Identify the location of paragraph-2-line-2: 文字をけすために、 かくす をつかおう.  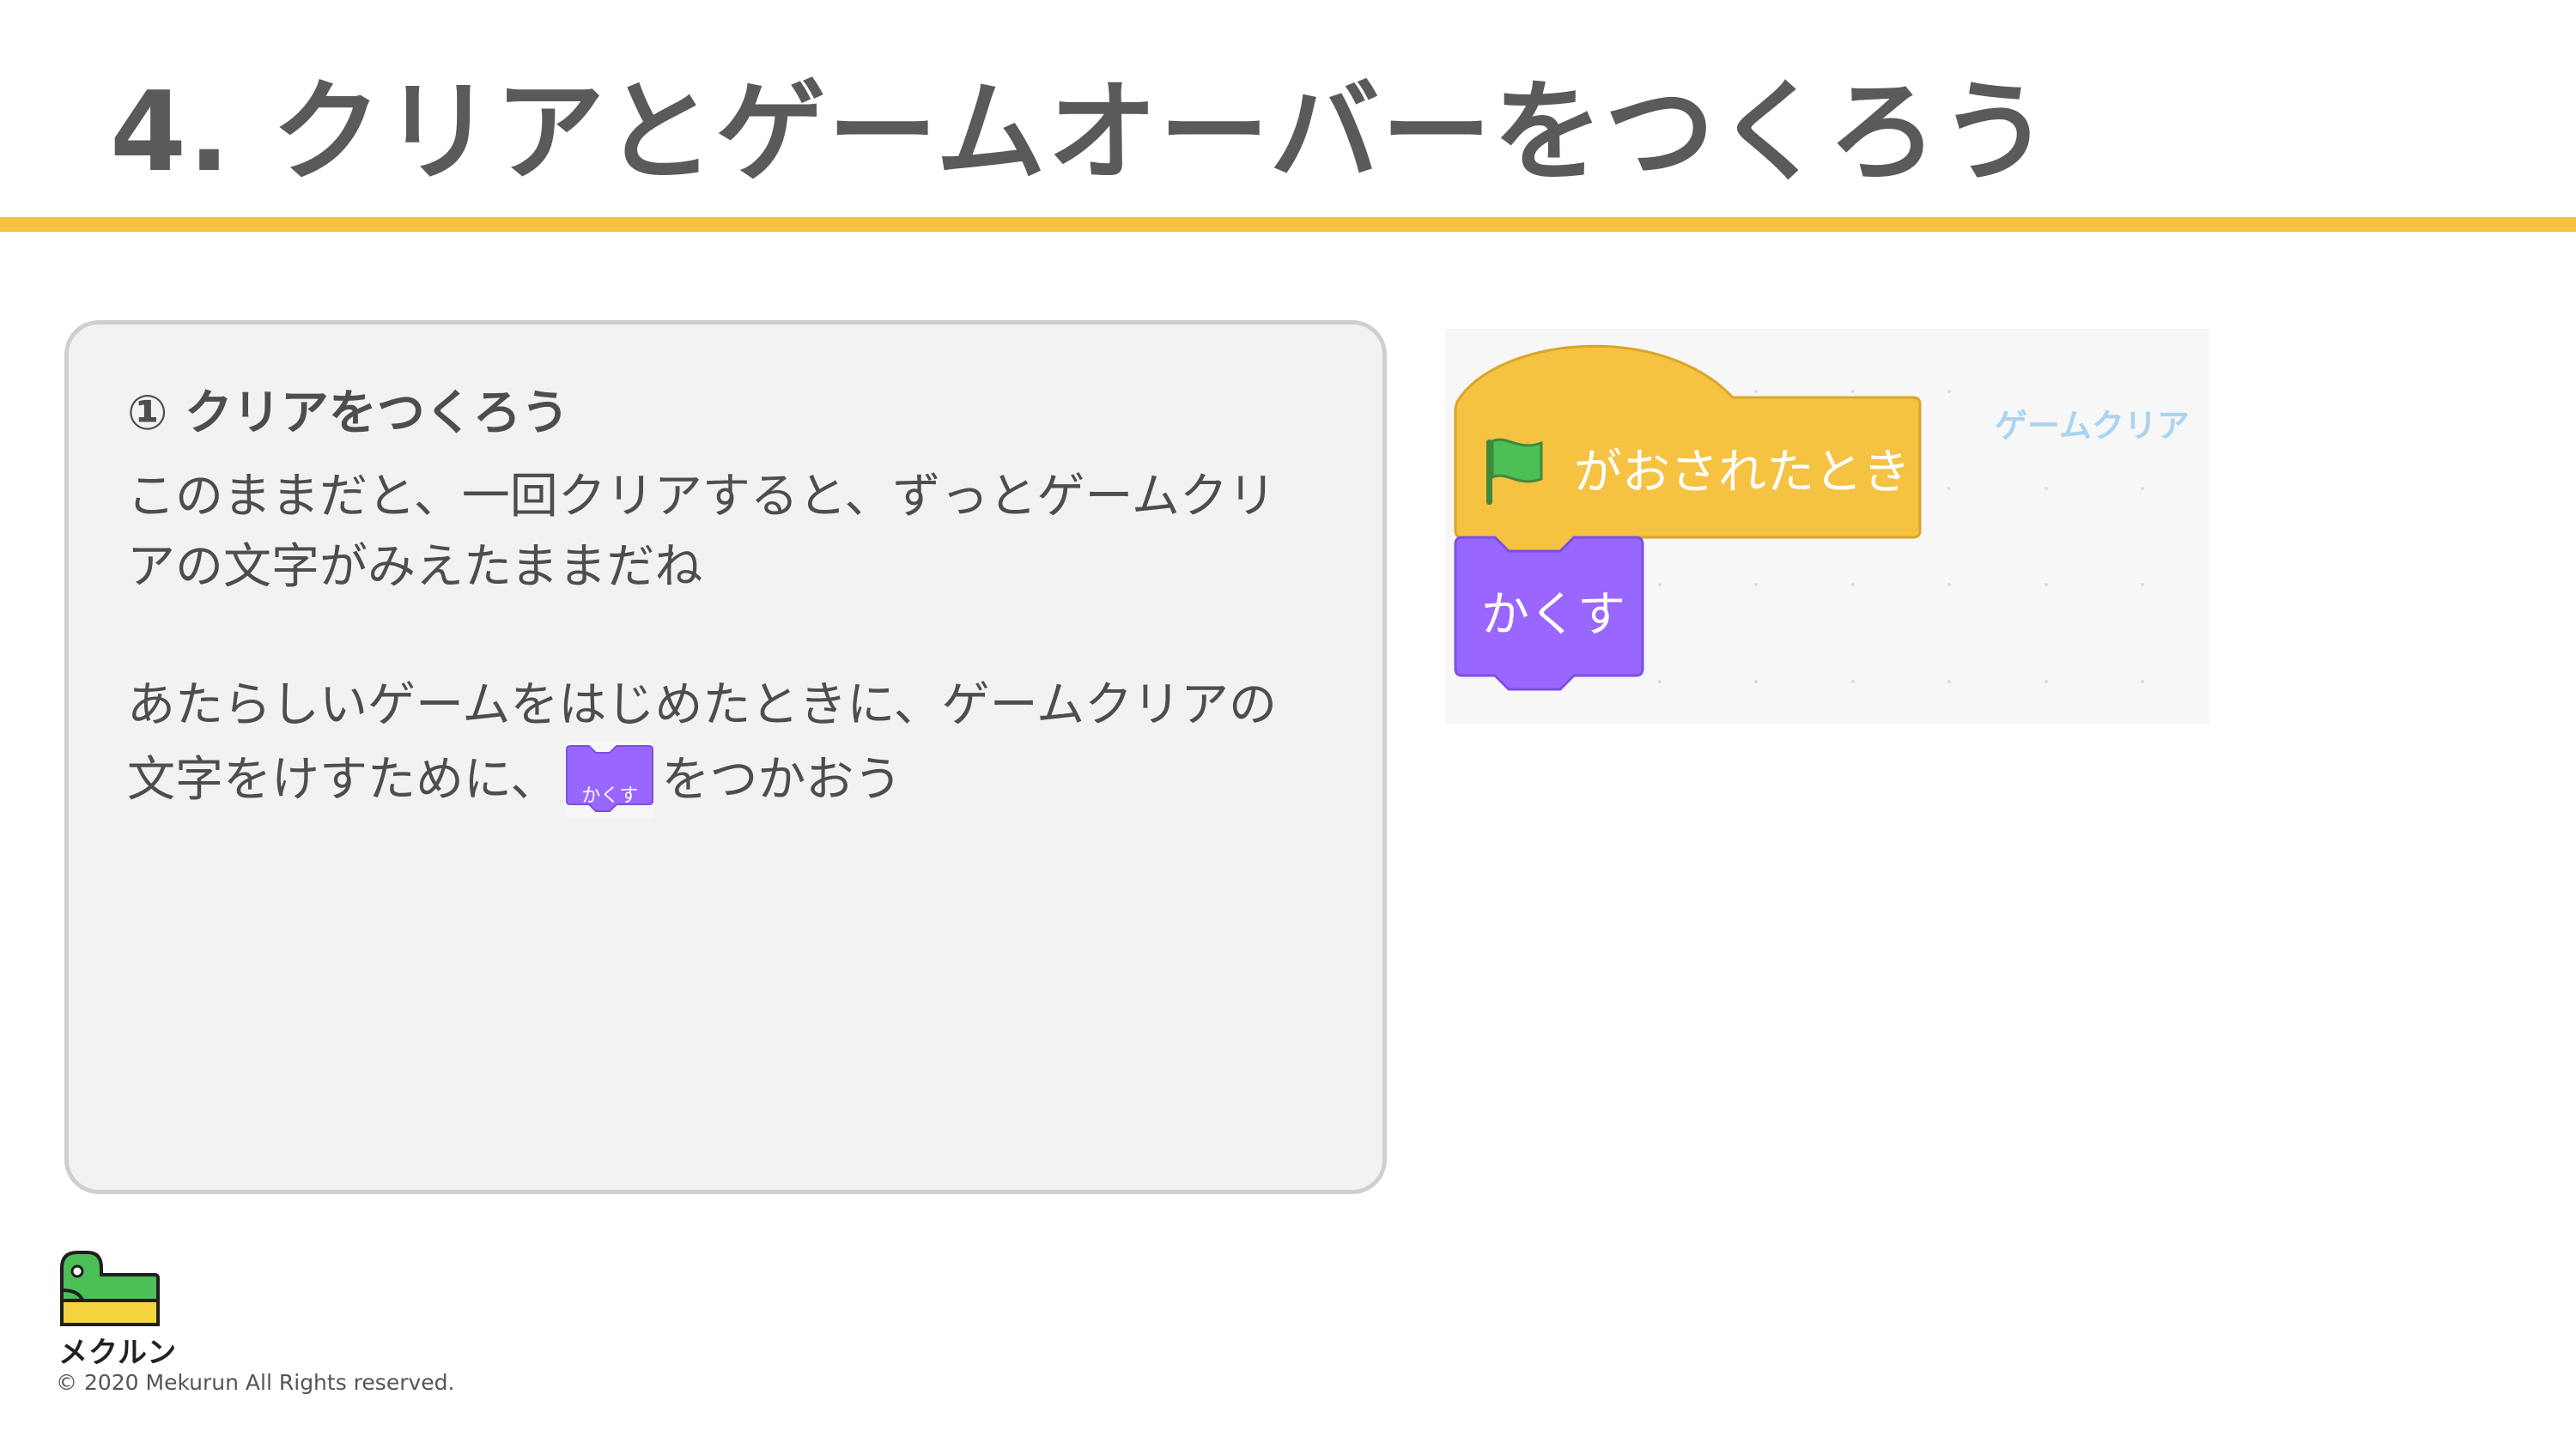
(702, 783).